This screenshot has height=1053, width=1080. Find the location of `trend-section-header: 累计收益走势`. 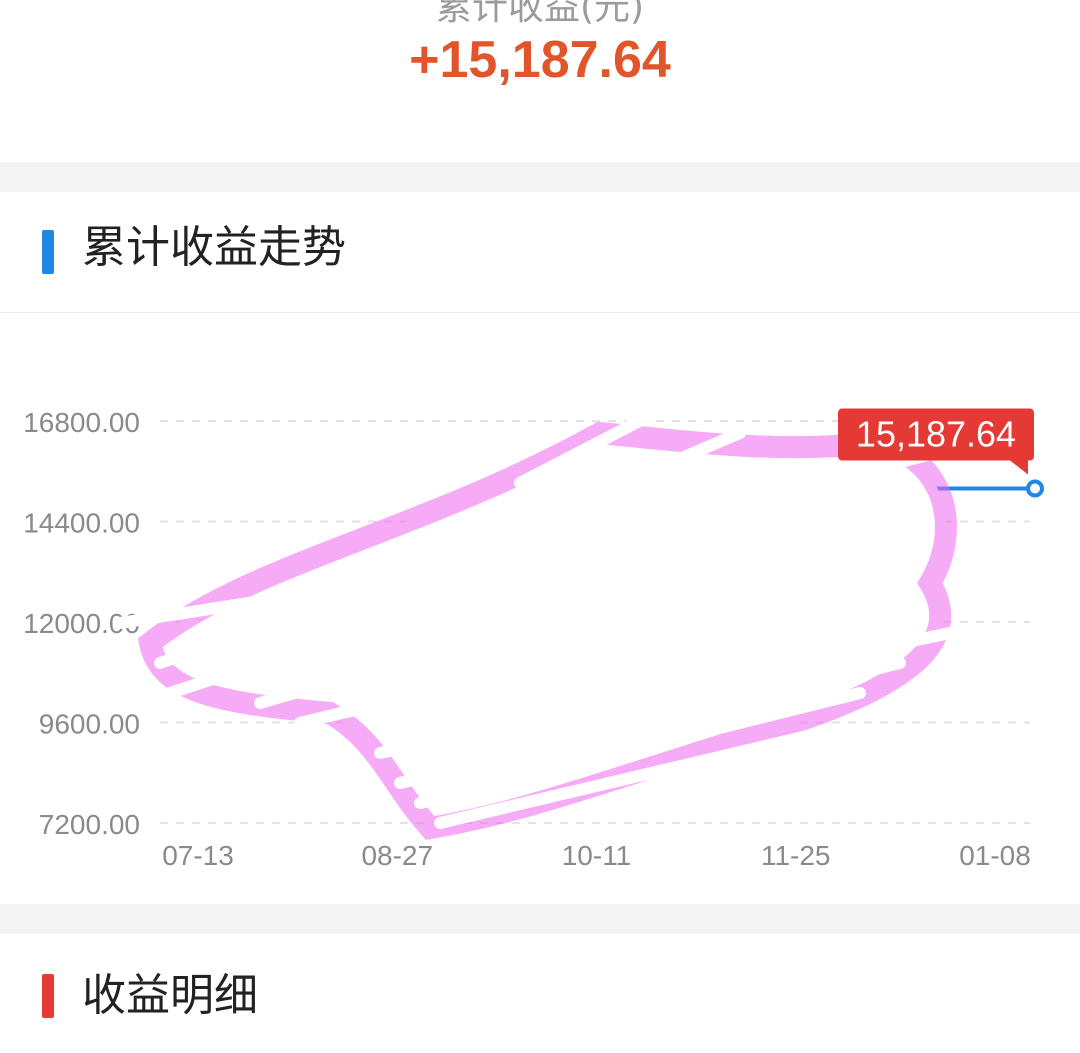

trend-section-header: 累计收益走势 is located at coordinates (540, 252).